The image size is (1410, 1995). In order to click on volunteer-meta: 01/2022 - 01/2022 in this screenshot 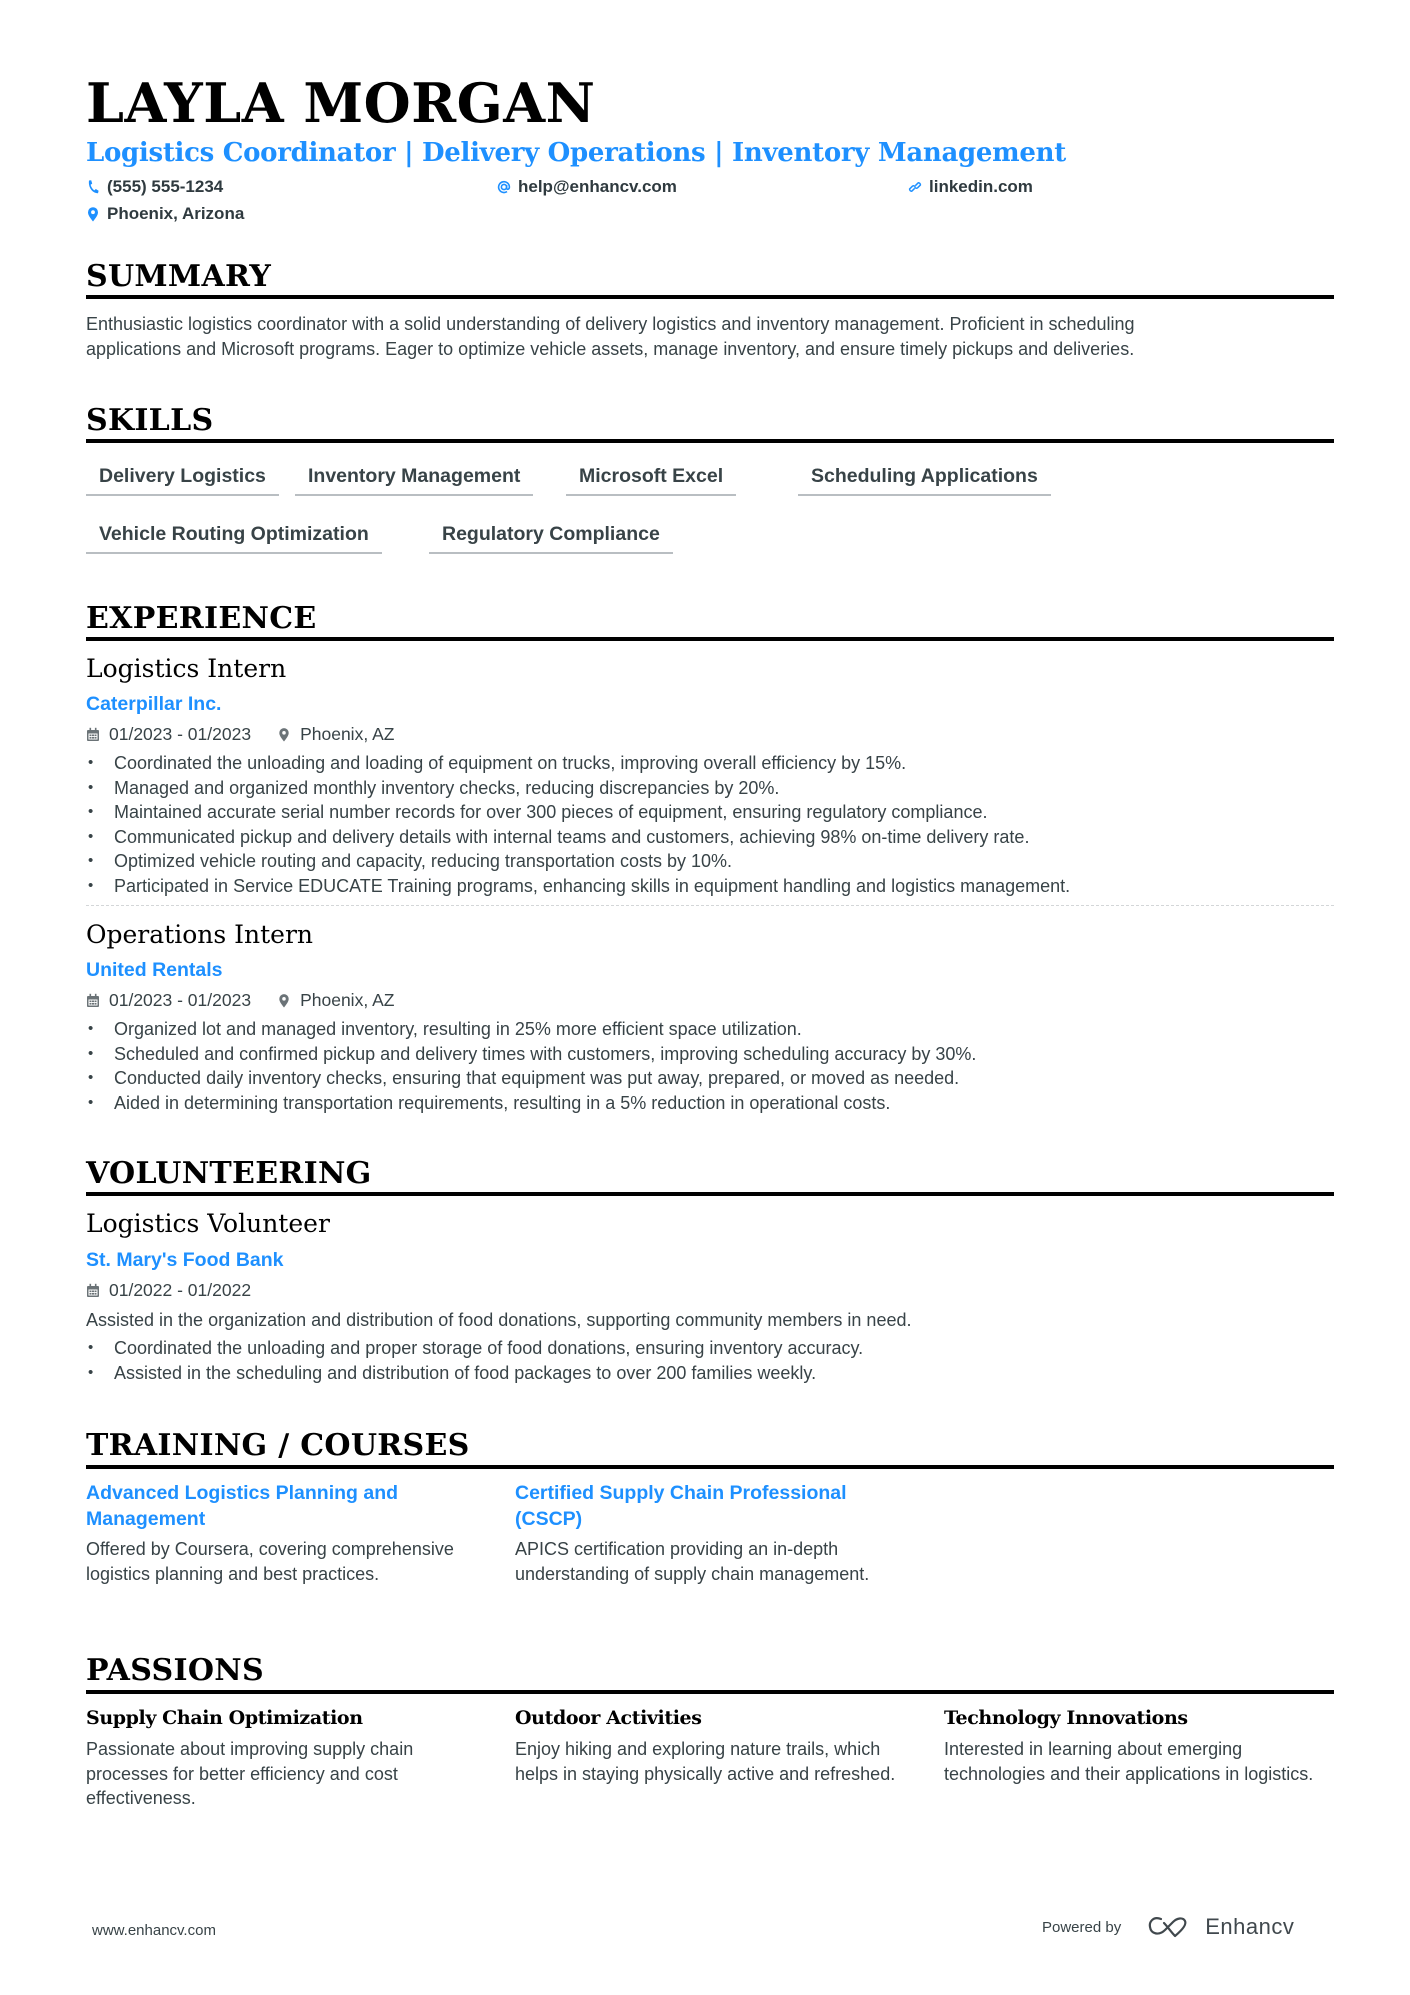, I will do `click(169, 1290)`.